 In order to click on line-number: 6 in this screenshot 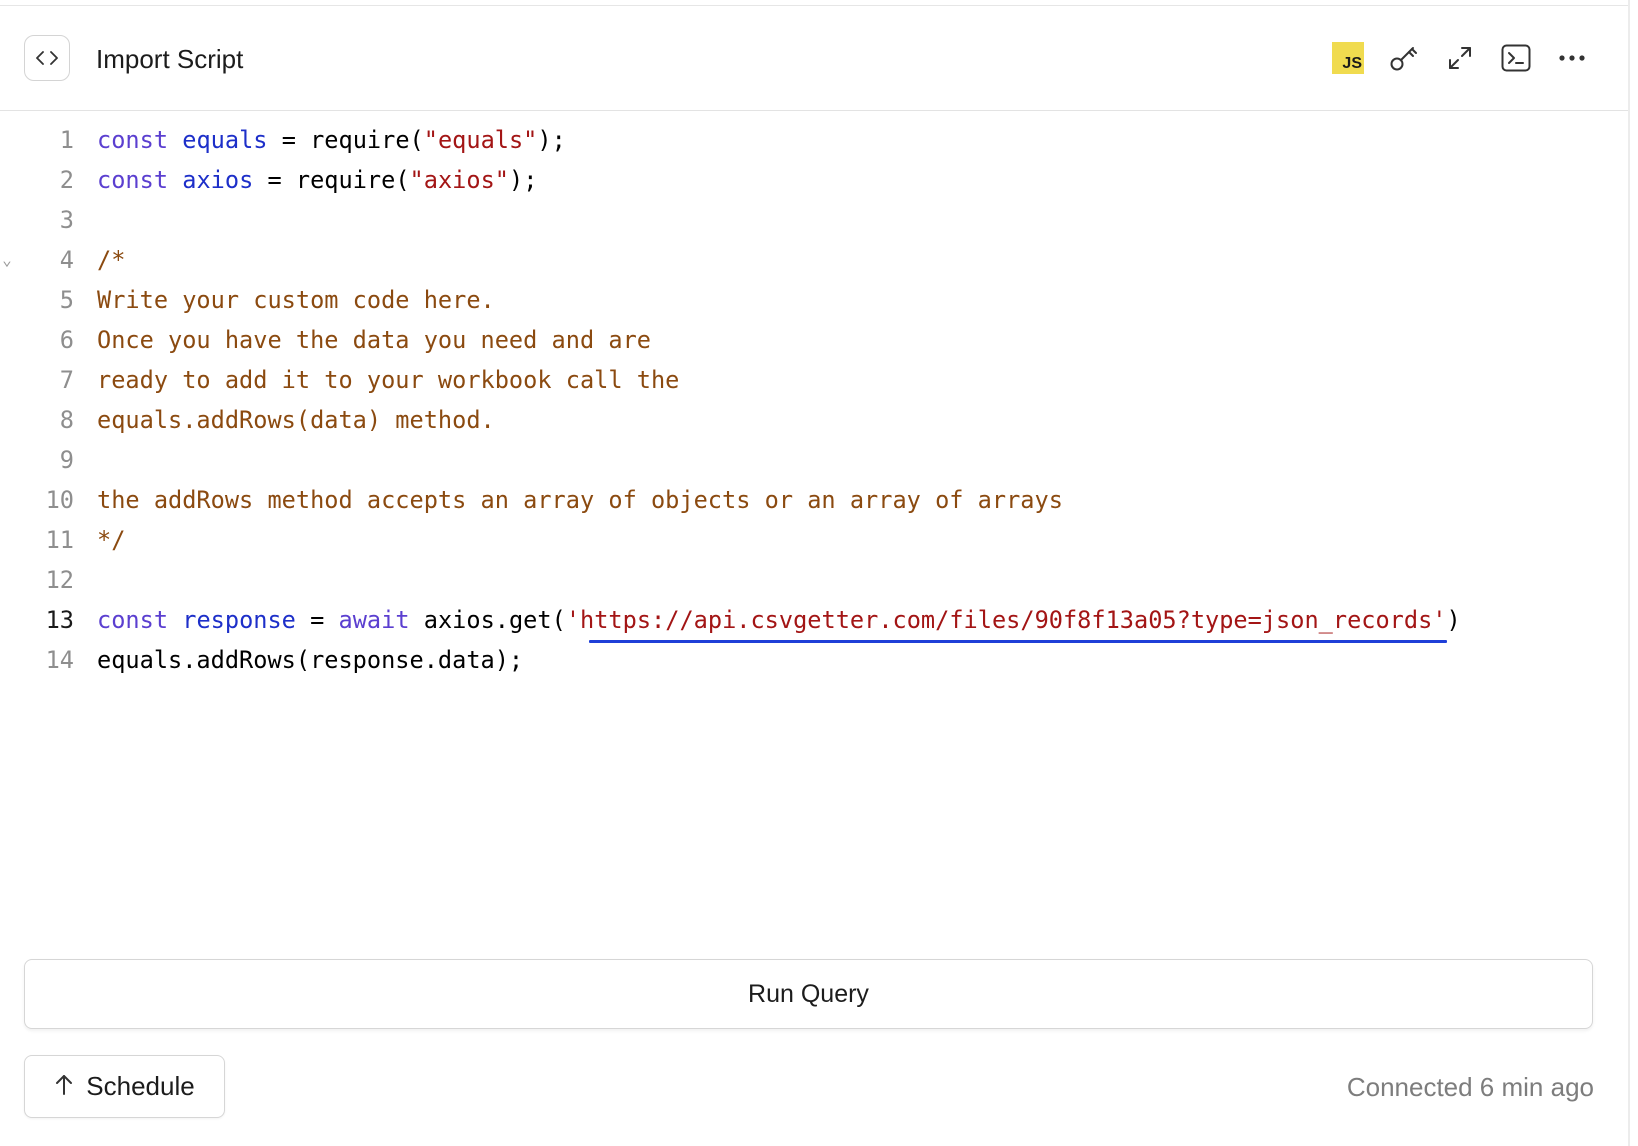, I will do `click(66, 340)`.